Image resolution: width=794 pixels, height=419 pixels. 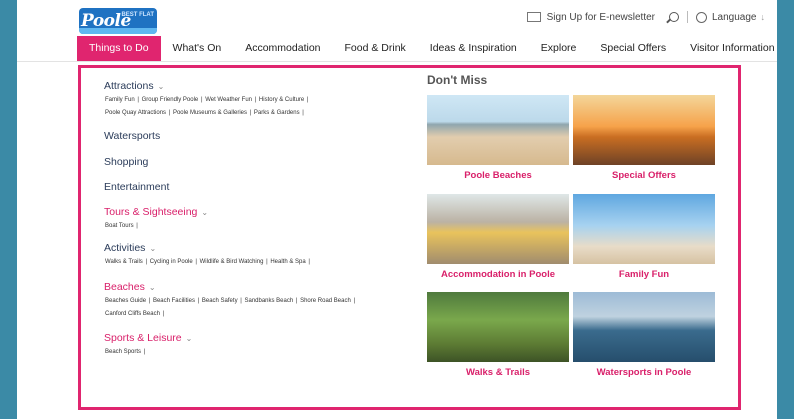 I want to click on tile-poole-beaches: Poole Beaches, so click(x=498, y=138).